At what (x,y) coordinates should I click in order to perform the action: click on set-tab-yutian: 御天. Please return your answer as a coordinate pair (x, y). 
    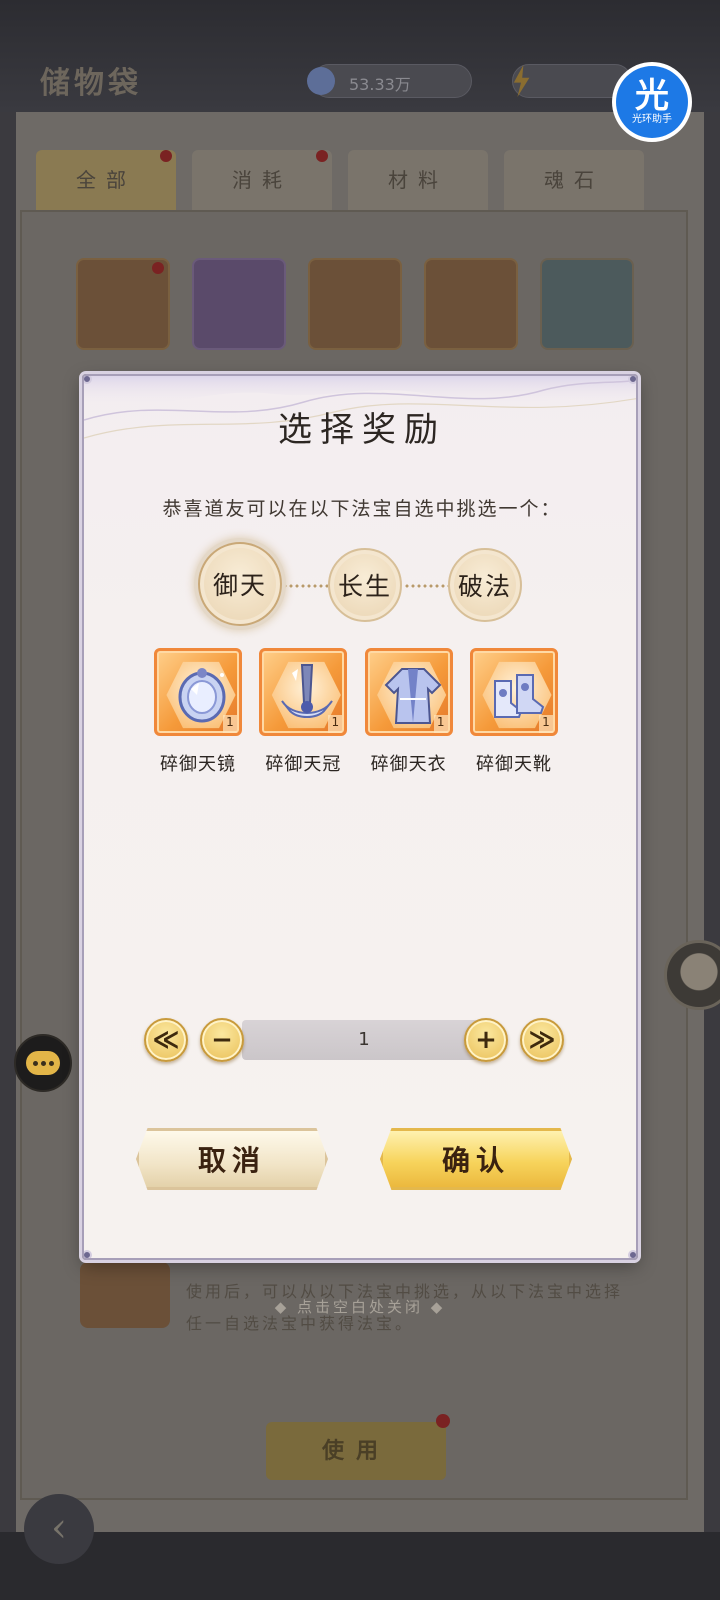
    Looking at the image, I should click on (240, 584).